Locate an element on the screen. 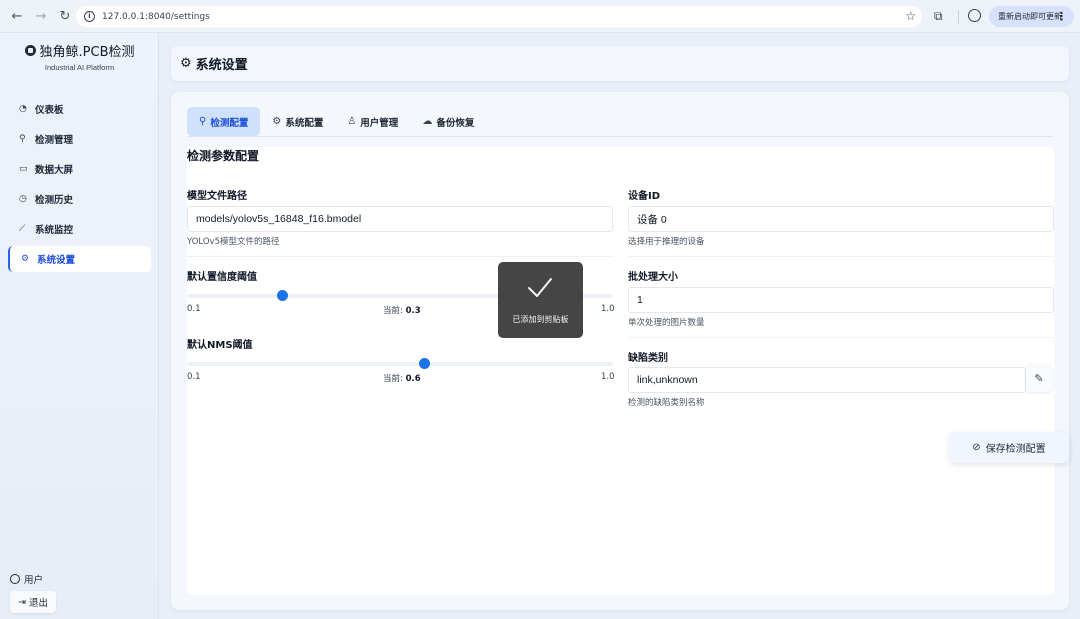 The width and height of the screenshot is (1080, 619). update-button: 重新启动即可更新 ⋮ is located at coordinates (1031, 16).